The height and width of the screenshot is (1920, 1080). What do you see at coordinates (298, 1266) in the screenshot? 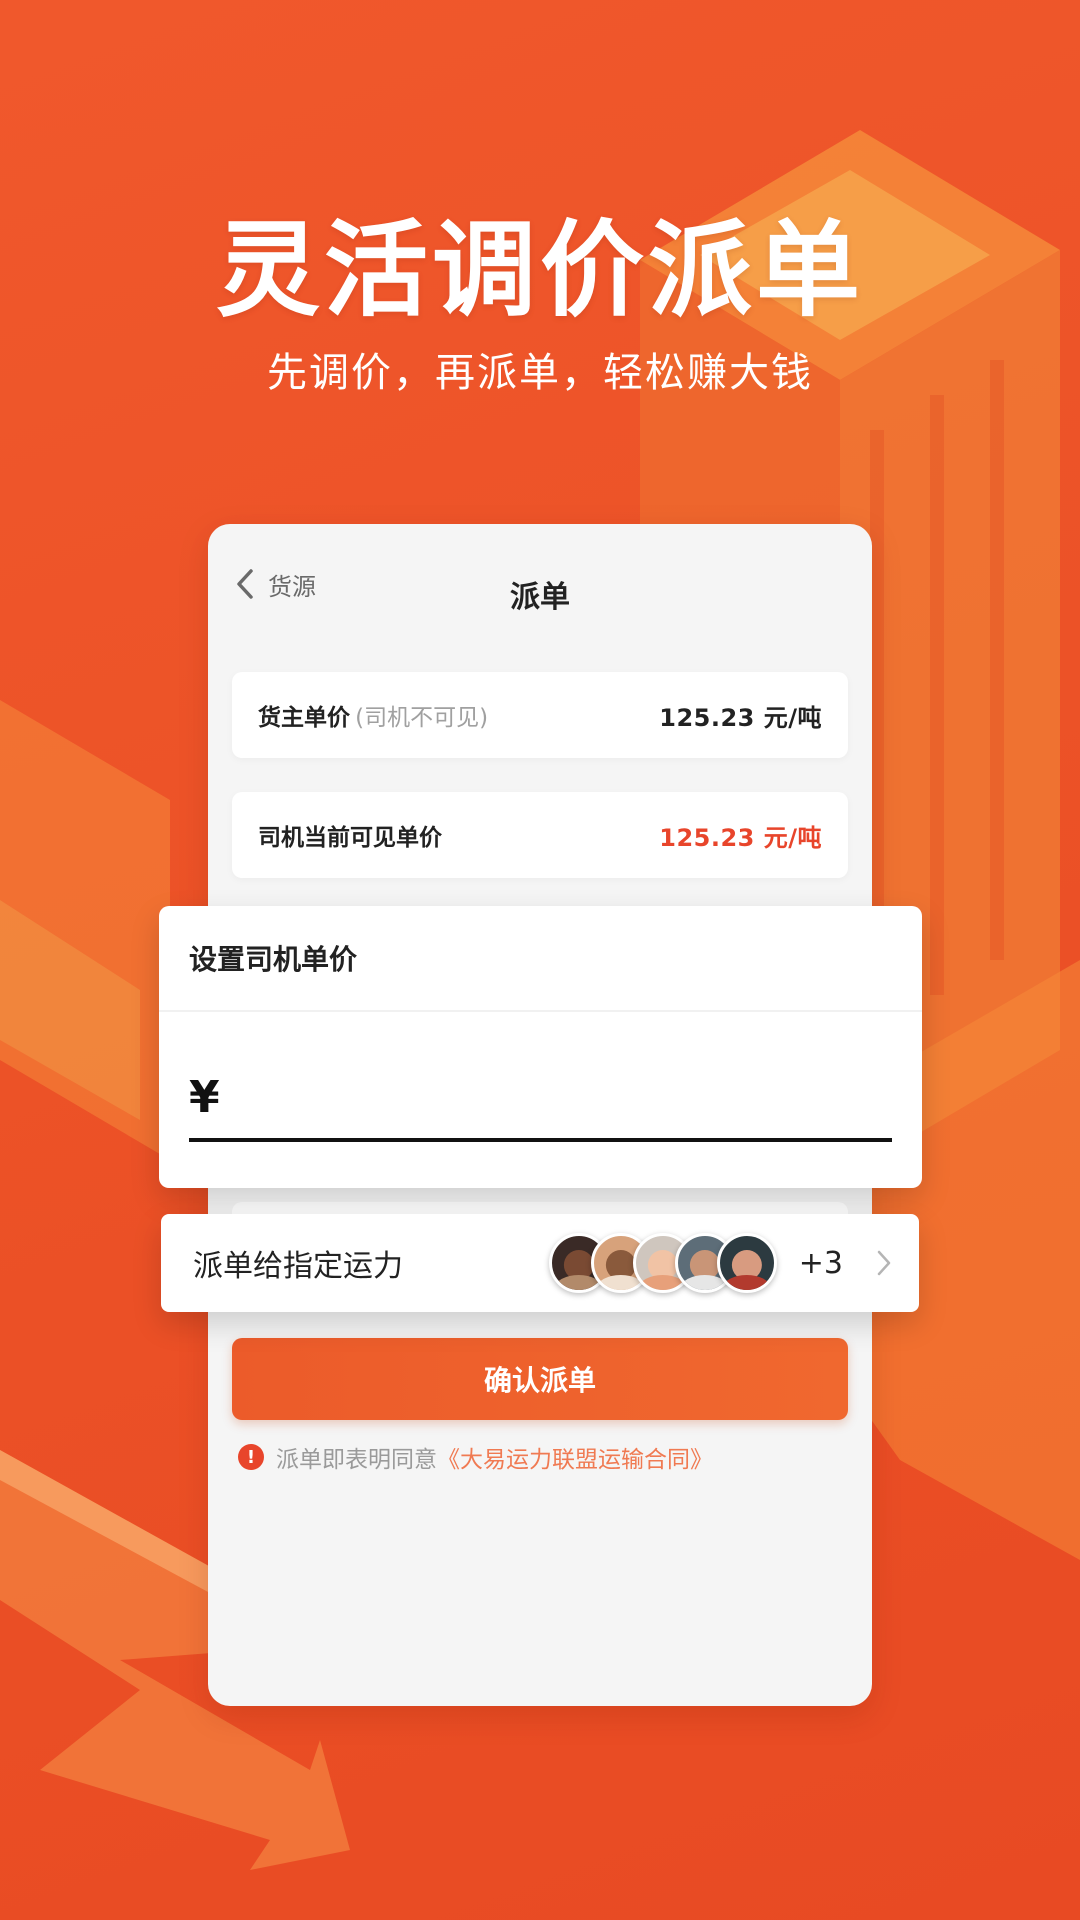
I see `assign-capacity-label: 派单给指定运力` at bounding box center [298, 1266].